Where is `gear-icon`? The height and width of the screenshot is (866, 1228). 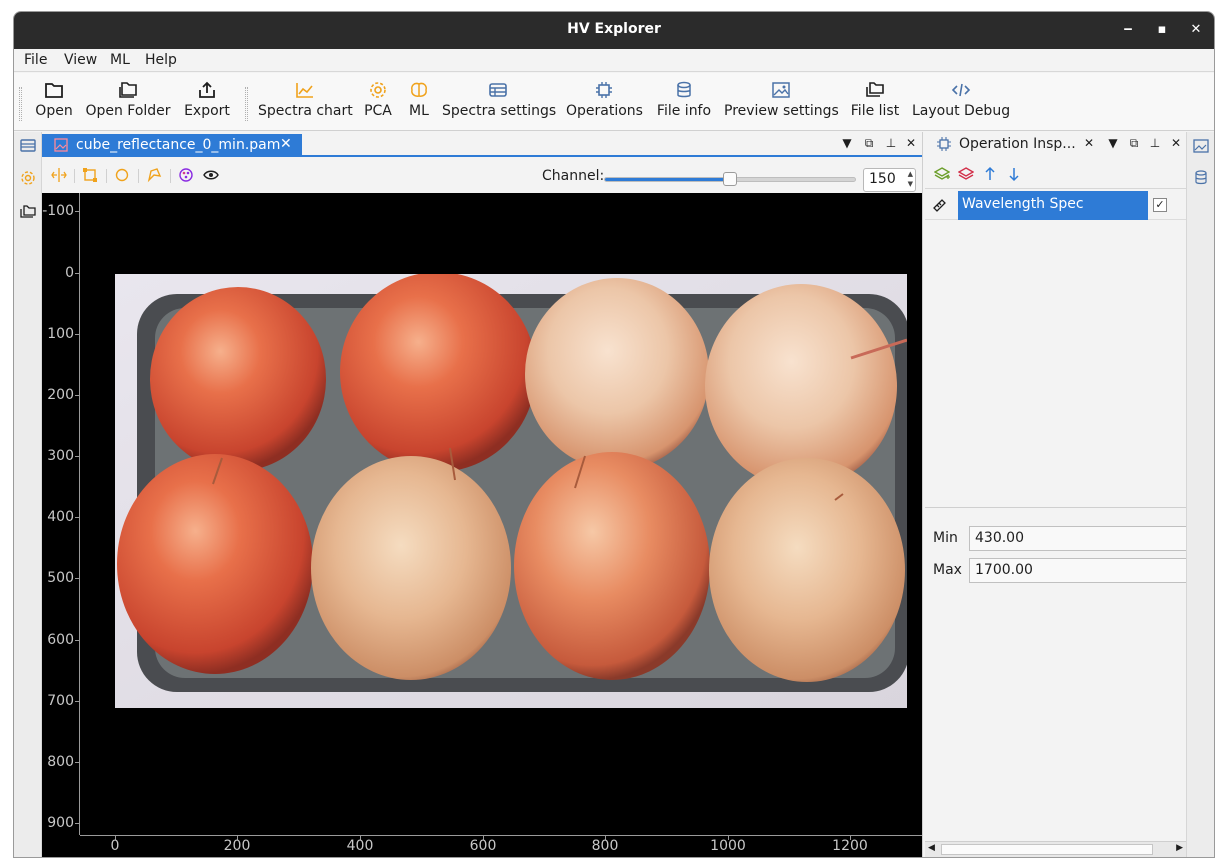
gear-icon is located at coordinates (28, 178).